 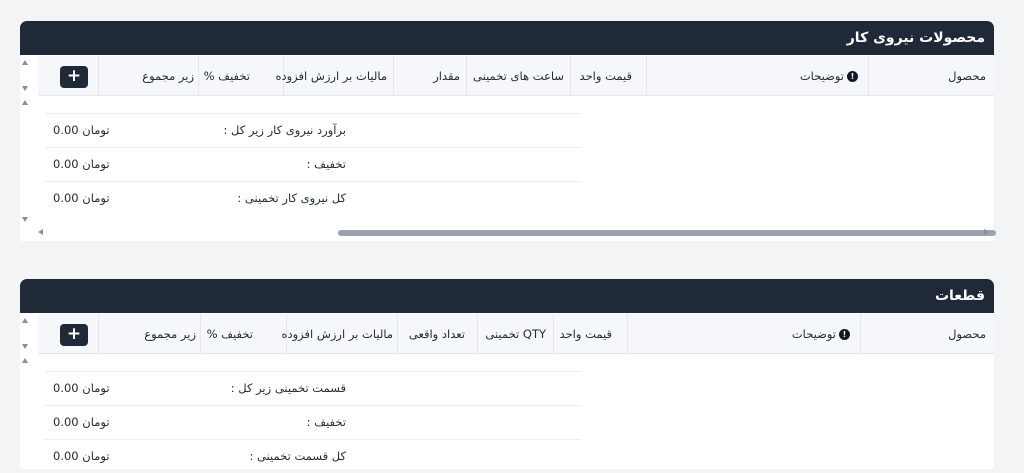 I want to click on labour-horizontal-scrollbar, so click(x=517, y=233).